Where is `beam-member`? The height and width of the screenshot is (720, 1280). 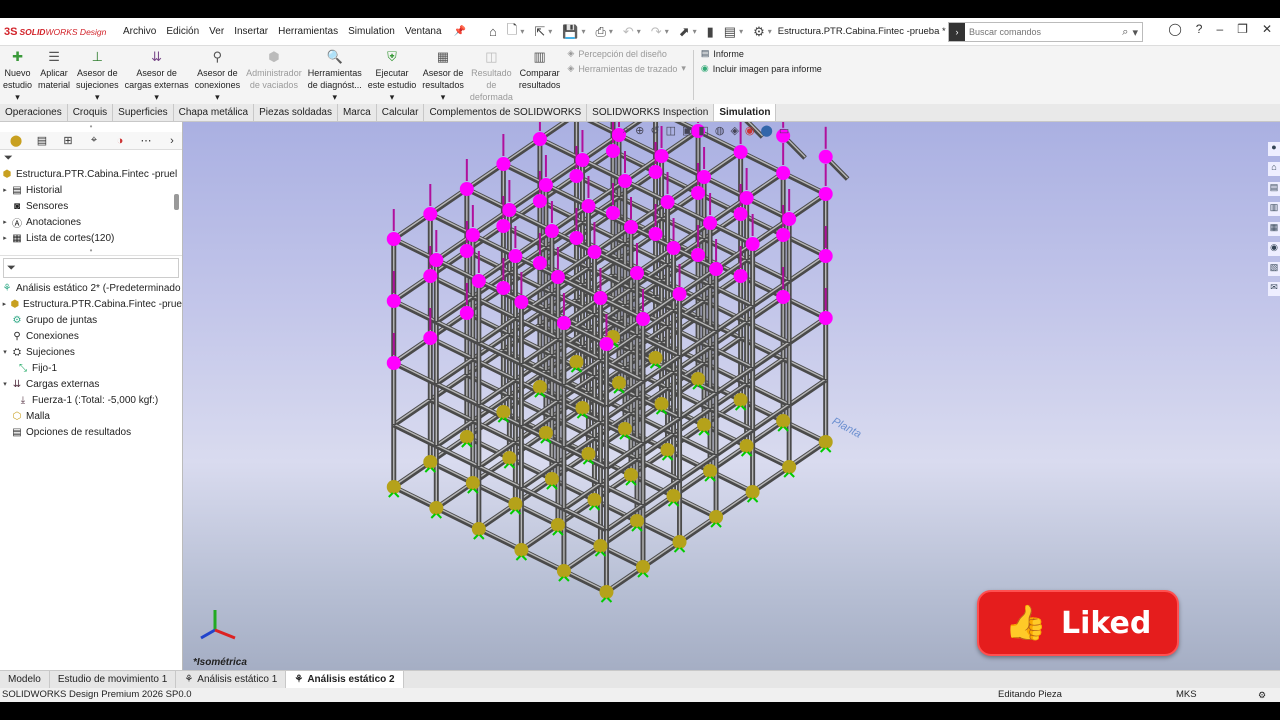 beam-member is located at coordinates (543, 560).